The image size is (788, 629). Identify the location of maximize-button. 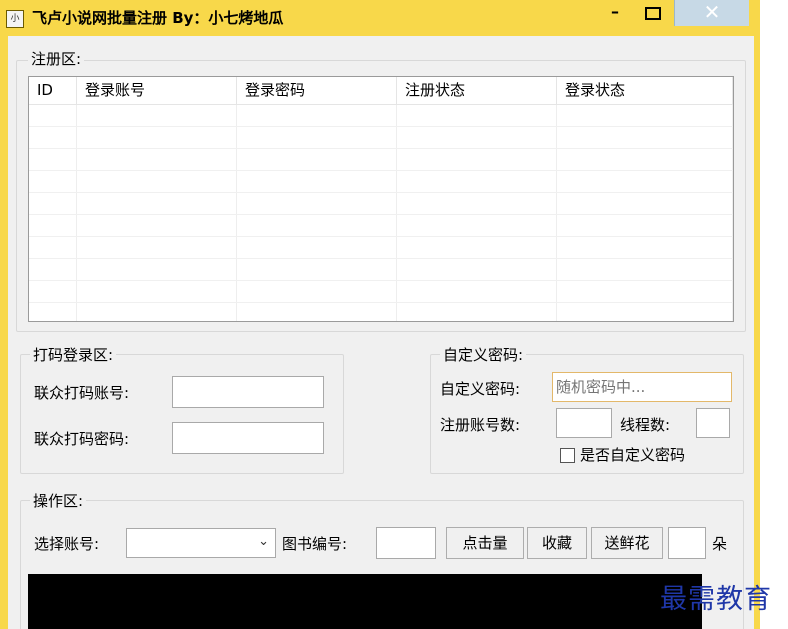
(653, 13).